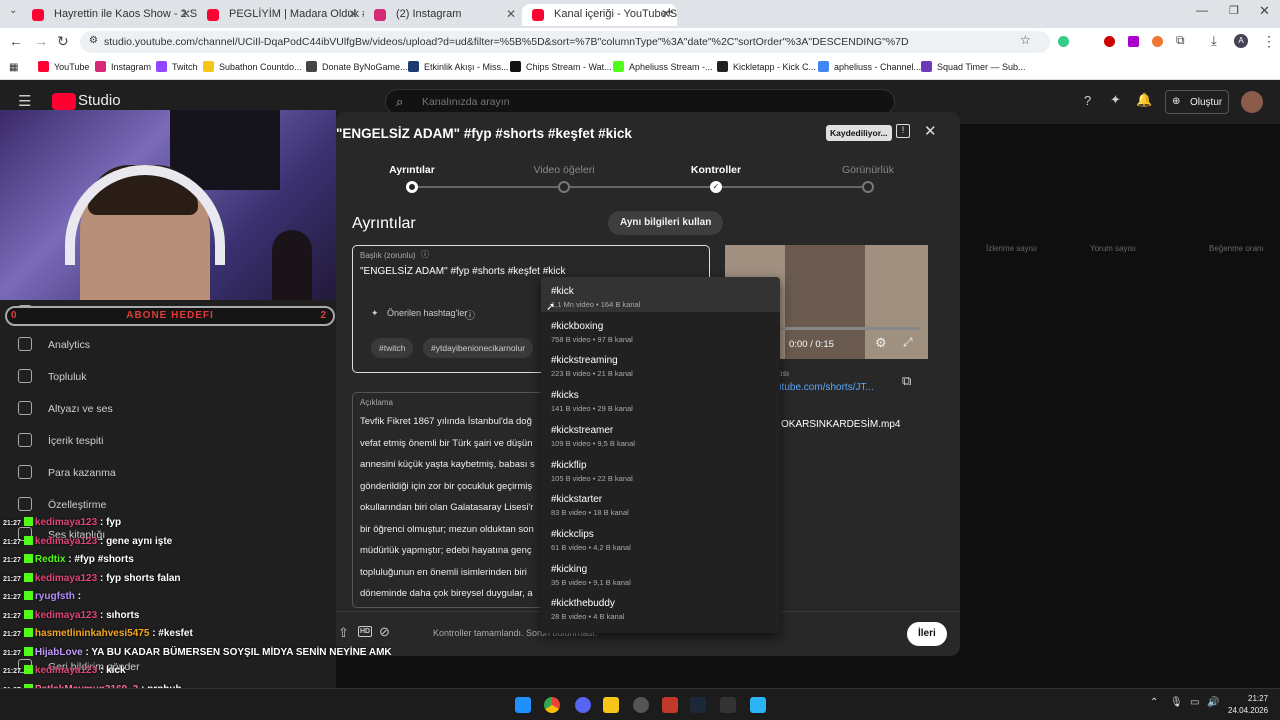 This screenshot has width=1280, height=720. Describe the element at coordinates (660, 468) in the screenshot. I see `hashtag-option: #kickflip 105 B video • 22 B kanal` at that location.